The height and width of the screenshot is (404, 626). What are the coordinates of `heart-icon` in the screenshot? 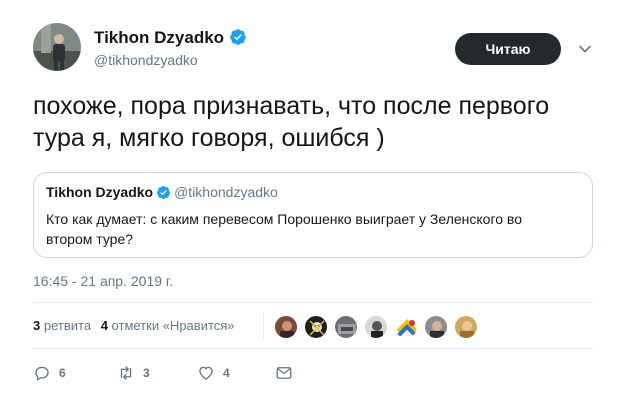 It's located at (206, 373).